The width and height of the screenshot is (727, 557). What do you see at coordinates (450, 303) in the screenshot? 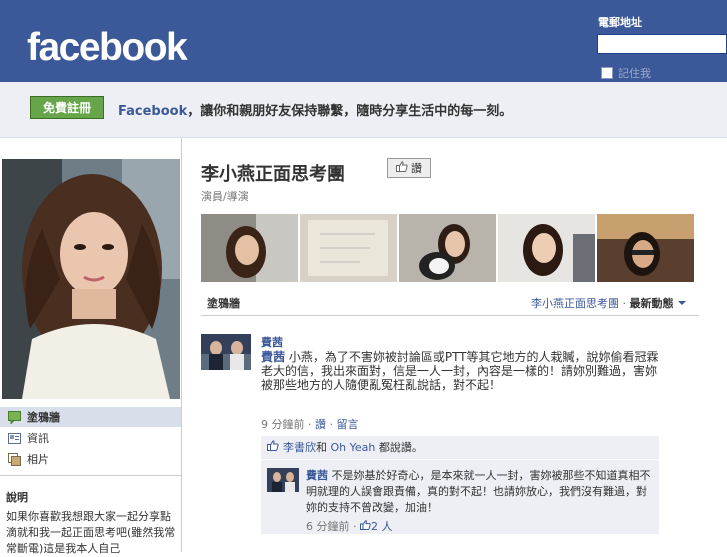
I see `wall-header: 塗鴉牆 李小燕正面思考團 · 最新動態` at bounding box center [450, 303].